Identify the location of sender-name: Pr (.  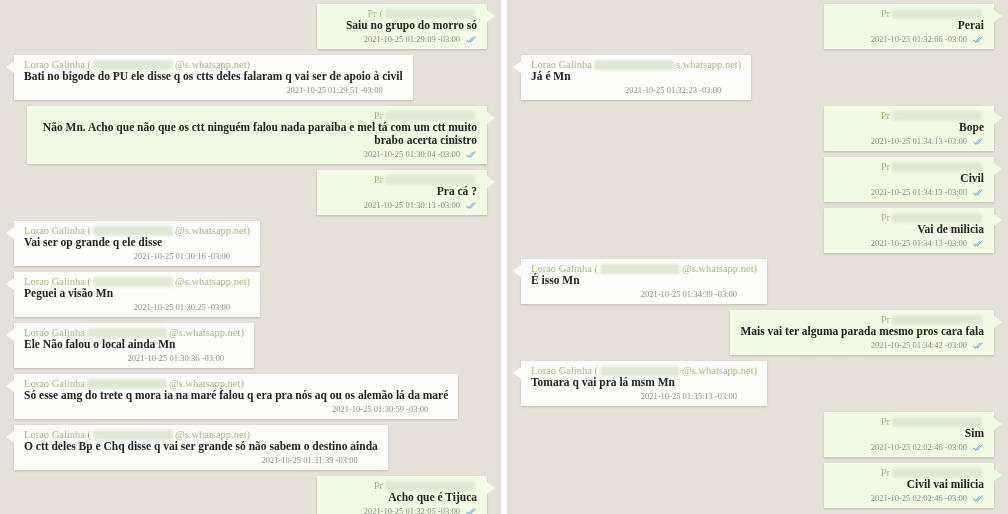
(375, 13).